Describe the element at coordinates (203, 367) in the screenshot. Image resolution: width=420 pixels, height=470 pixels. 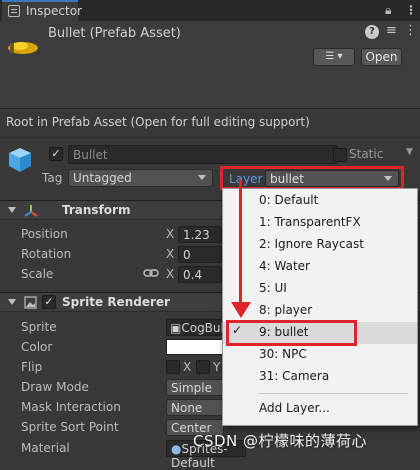
I see `flip-y-checkbox` at that location.